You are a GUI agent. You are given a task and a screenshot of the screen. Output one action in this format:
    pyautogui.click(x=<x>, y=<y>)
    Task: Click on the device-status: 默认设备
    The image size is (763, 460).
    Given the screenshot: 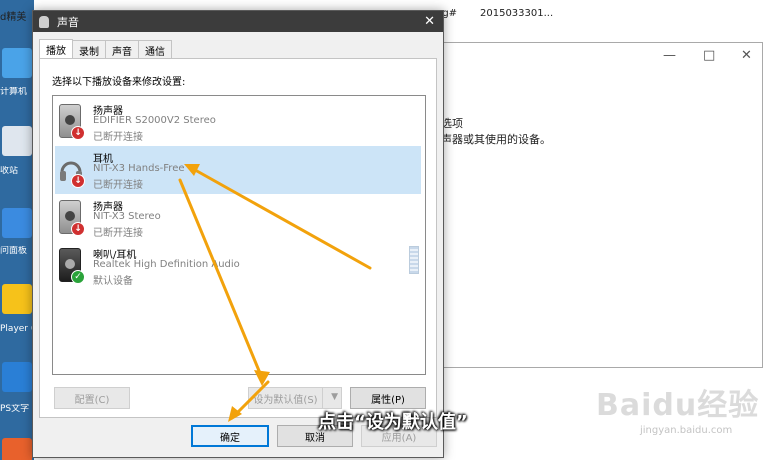 What is the action you would take?
    pyautogui.click(x=113, y=281)
    